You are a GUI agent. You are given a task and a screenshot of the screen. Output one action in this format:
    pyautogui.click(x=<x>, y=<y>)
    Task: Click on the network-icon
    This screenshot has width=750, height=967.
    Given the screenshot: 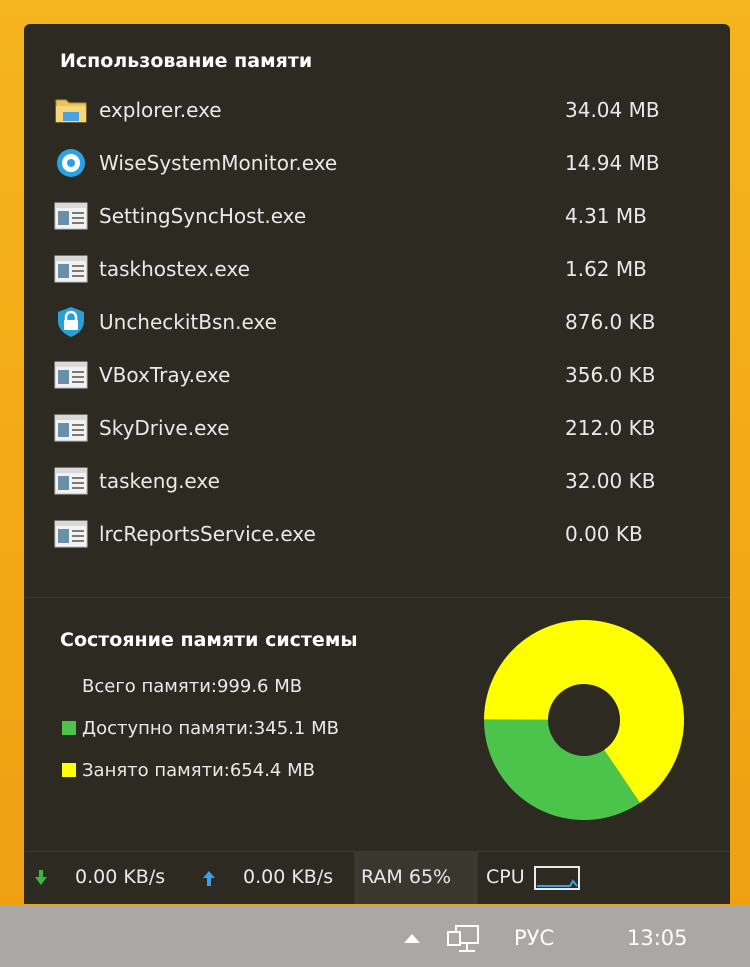 What is the action you would take?
    pyautogui.click(x=464, y=939)
    